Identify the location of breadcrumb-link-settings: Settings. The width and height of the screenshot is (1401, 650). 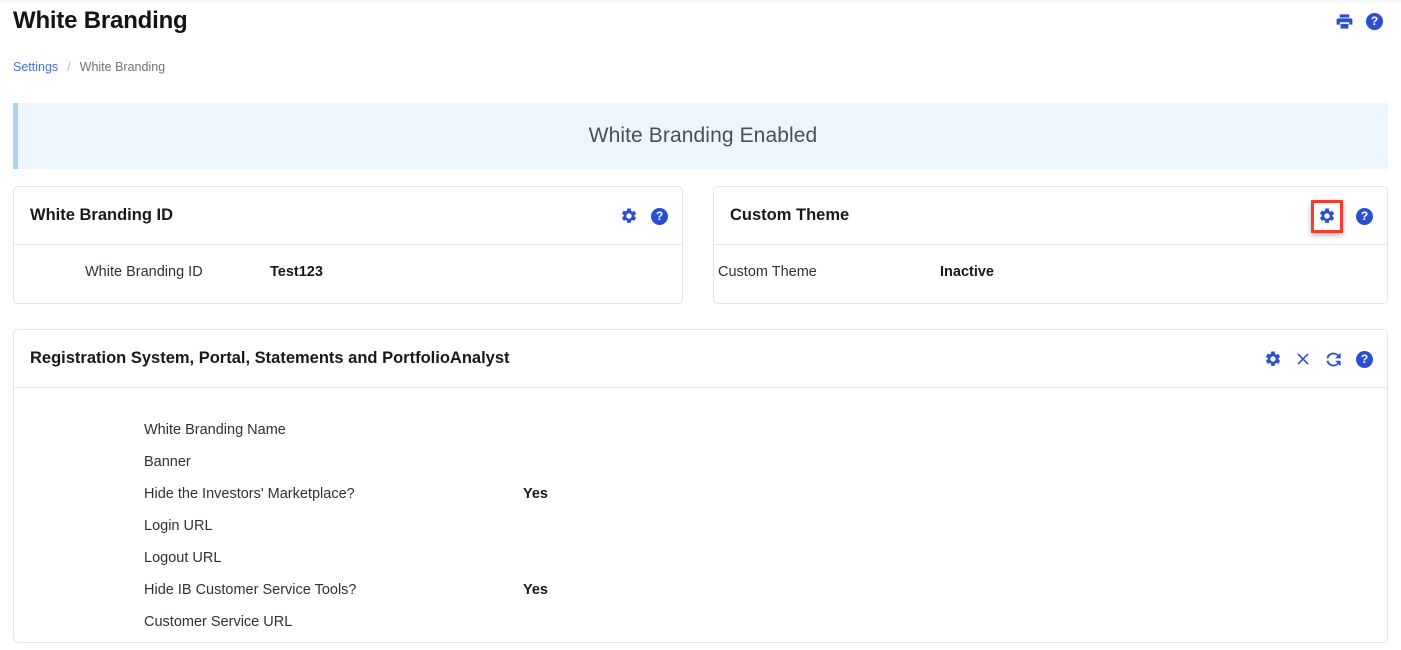
(35, 67).